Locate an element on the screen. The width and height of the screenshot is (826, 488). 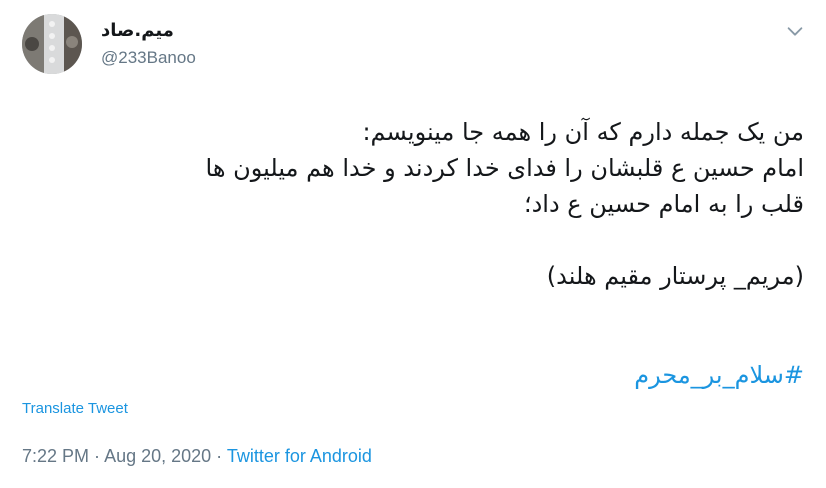
translate-tweet-link: Translate Tweet is located at coordinates (75, 408).